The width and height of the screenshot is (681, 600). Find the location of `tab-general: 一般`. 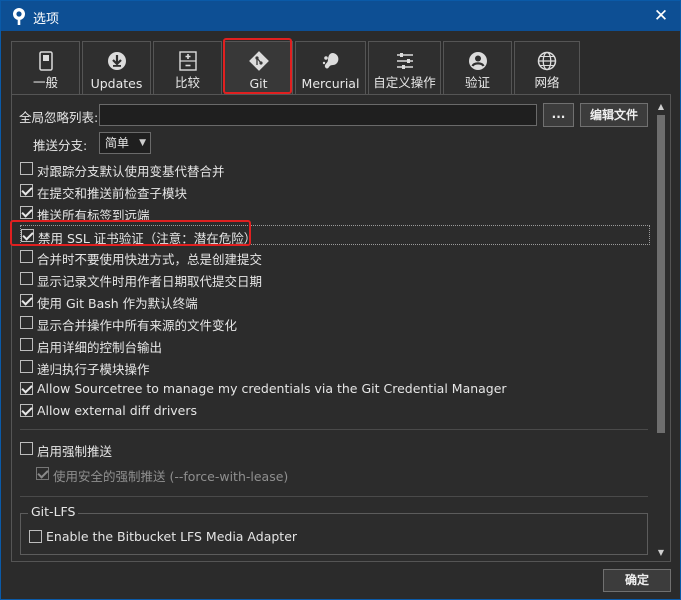

tab-general: 一般 is located at coordinates (45, 68).